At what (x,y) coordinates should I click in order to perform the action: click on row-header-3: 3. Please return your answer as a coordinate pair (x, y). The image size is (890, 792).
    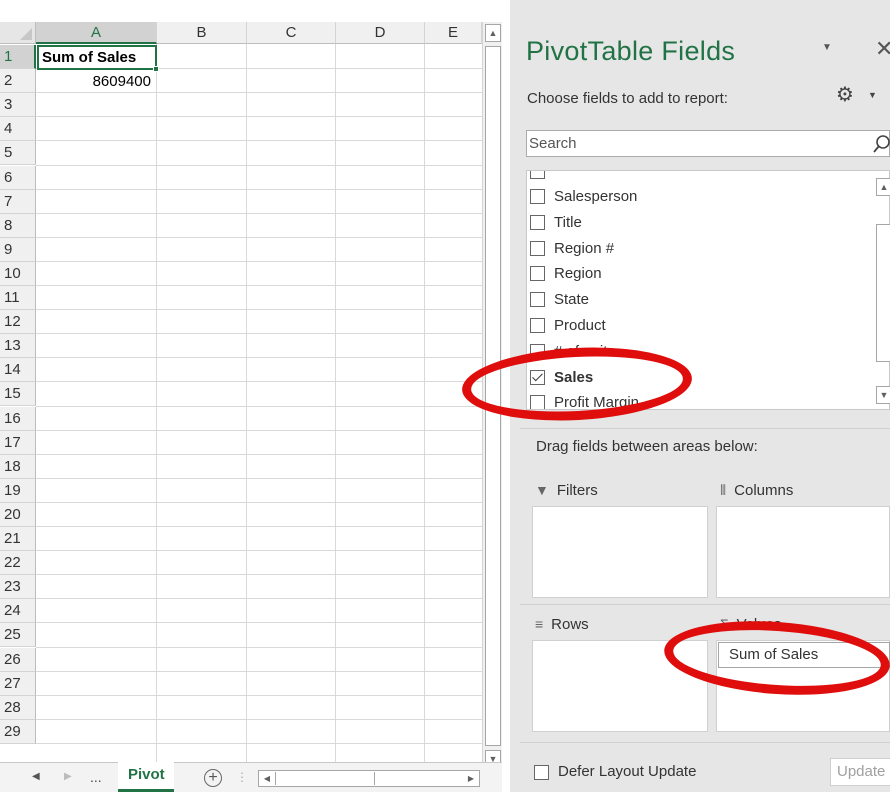
    Looking at the image, I should click on (18, 105).